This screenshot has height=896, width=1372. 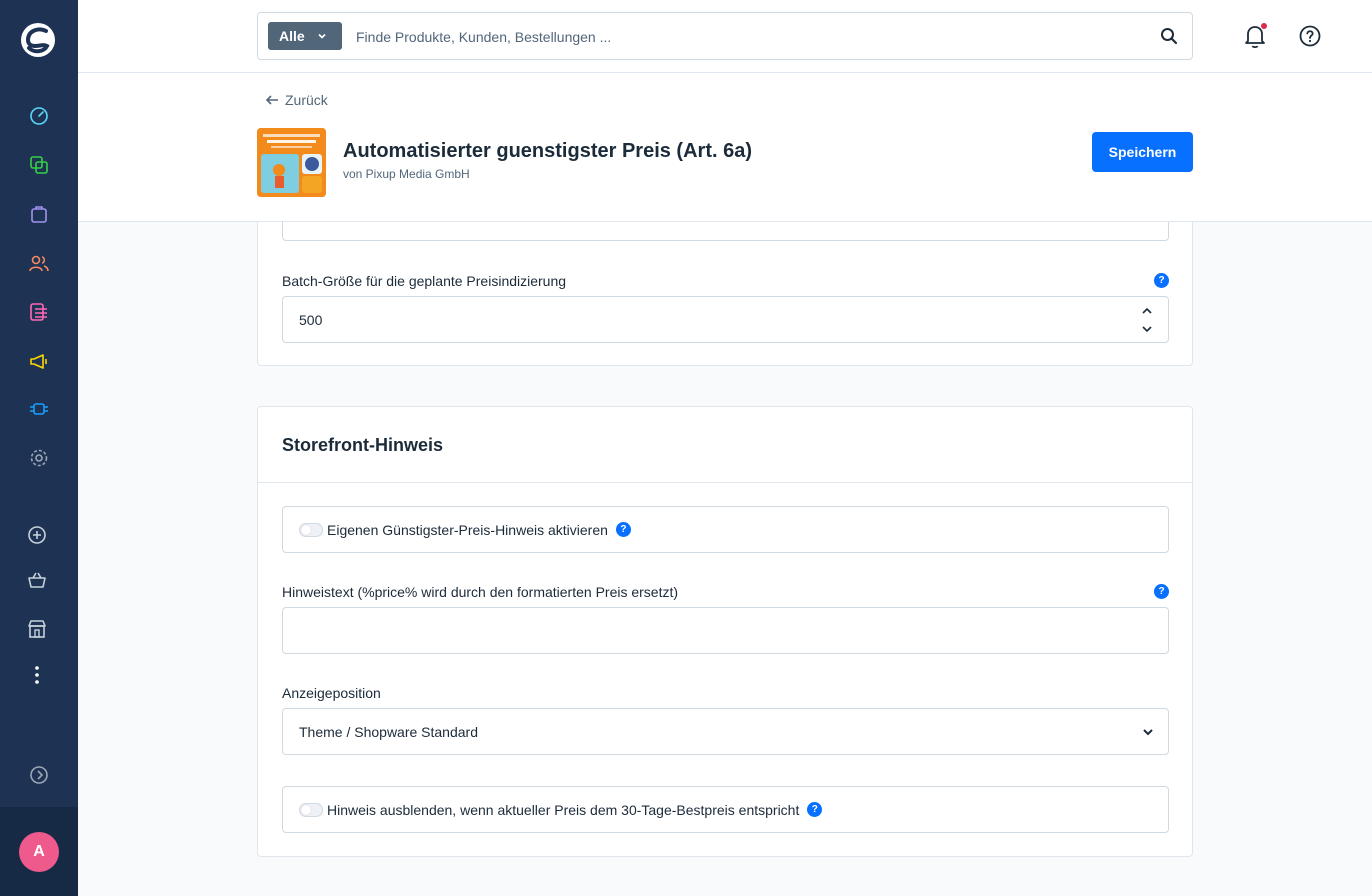 I want to click on batch-size-help-icon: ?, so click(x=1161, y=280).